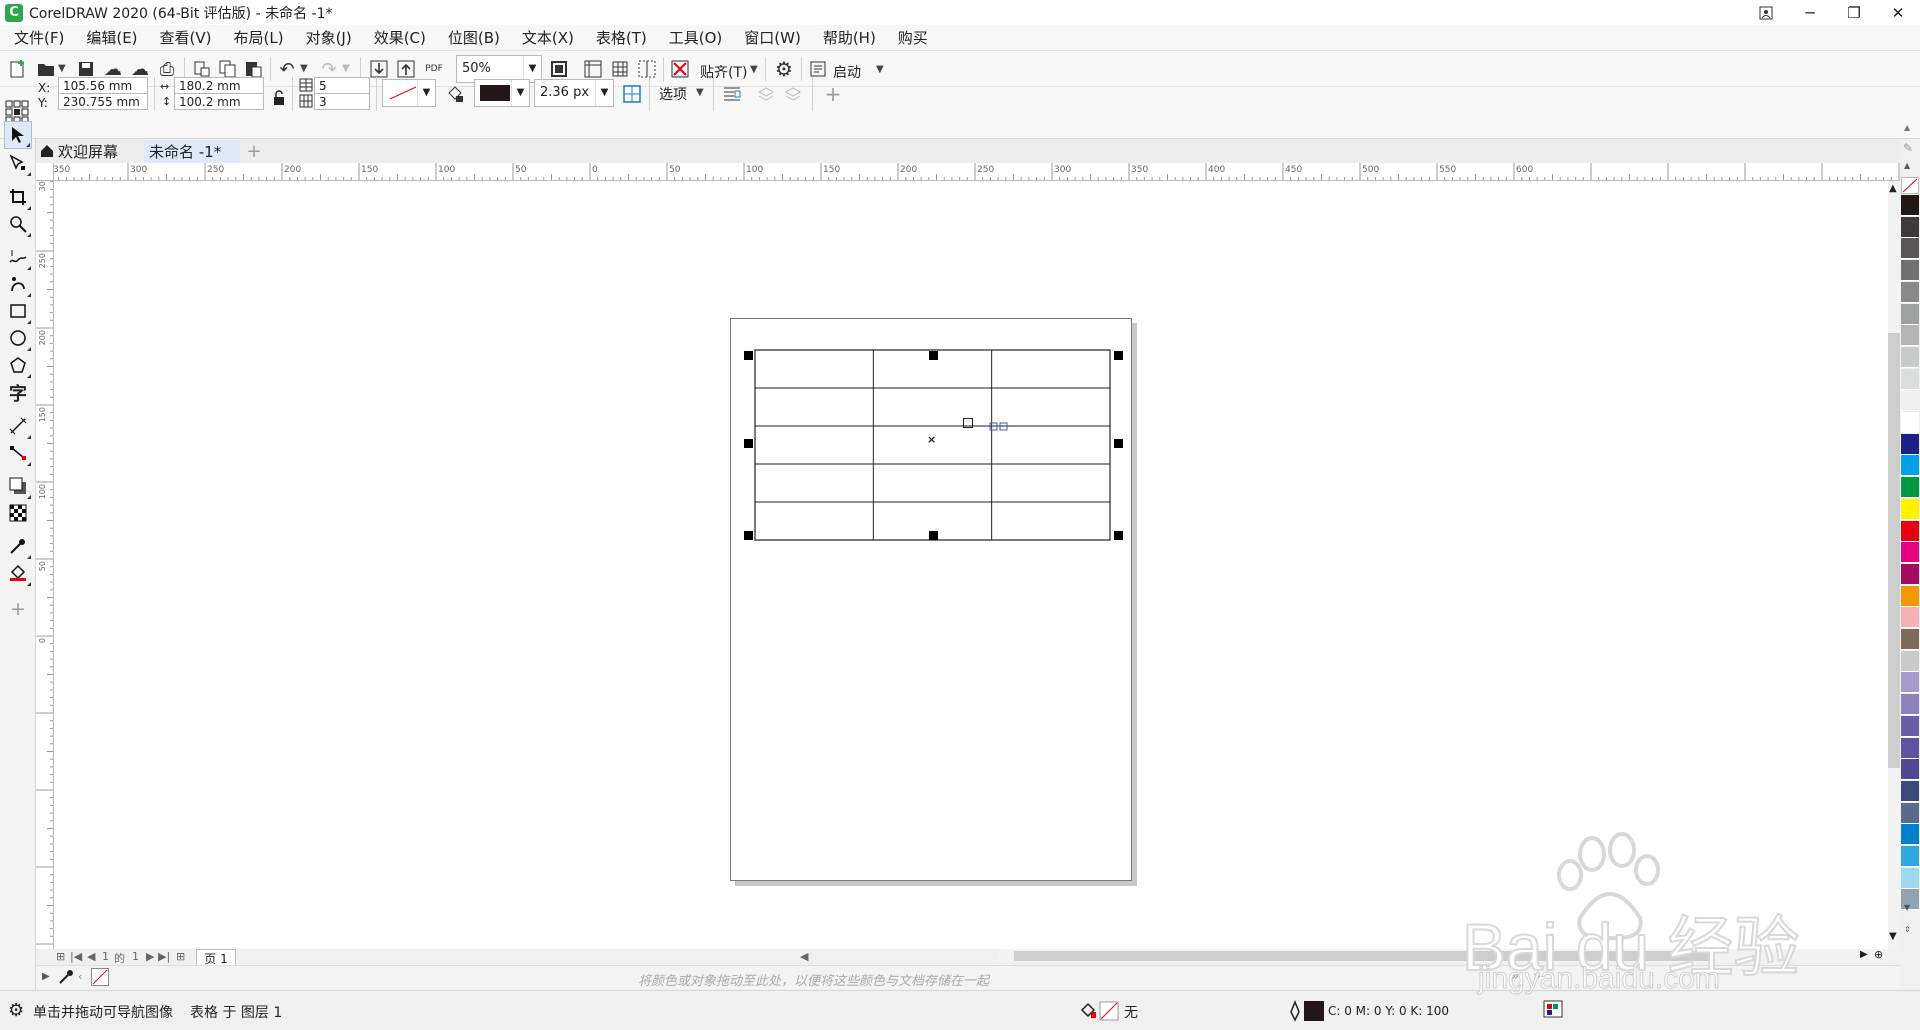  Describe the element at coordinates (62, 68) in the screenshot. I see `open-dropdown-arrow-icon: ▼` at that location.